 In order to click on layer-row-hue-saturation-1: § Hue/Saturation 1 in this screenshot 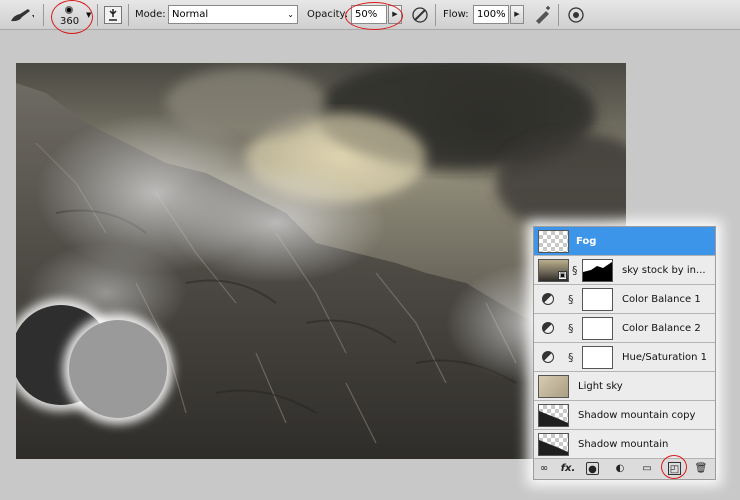, I will do `click(624, 357)`.